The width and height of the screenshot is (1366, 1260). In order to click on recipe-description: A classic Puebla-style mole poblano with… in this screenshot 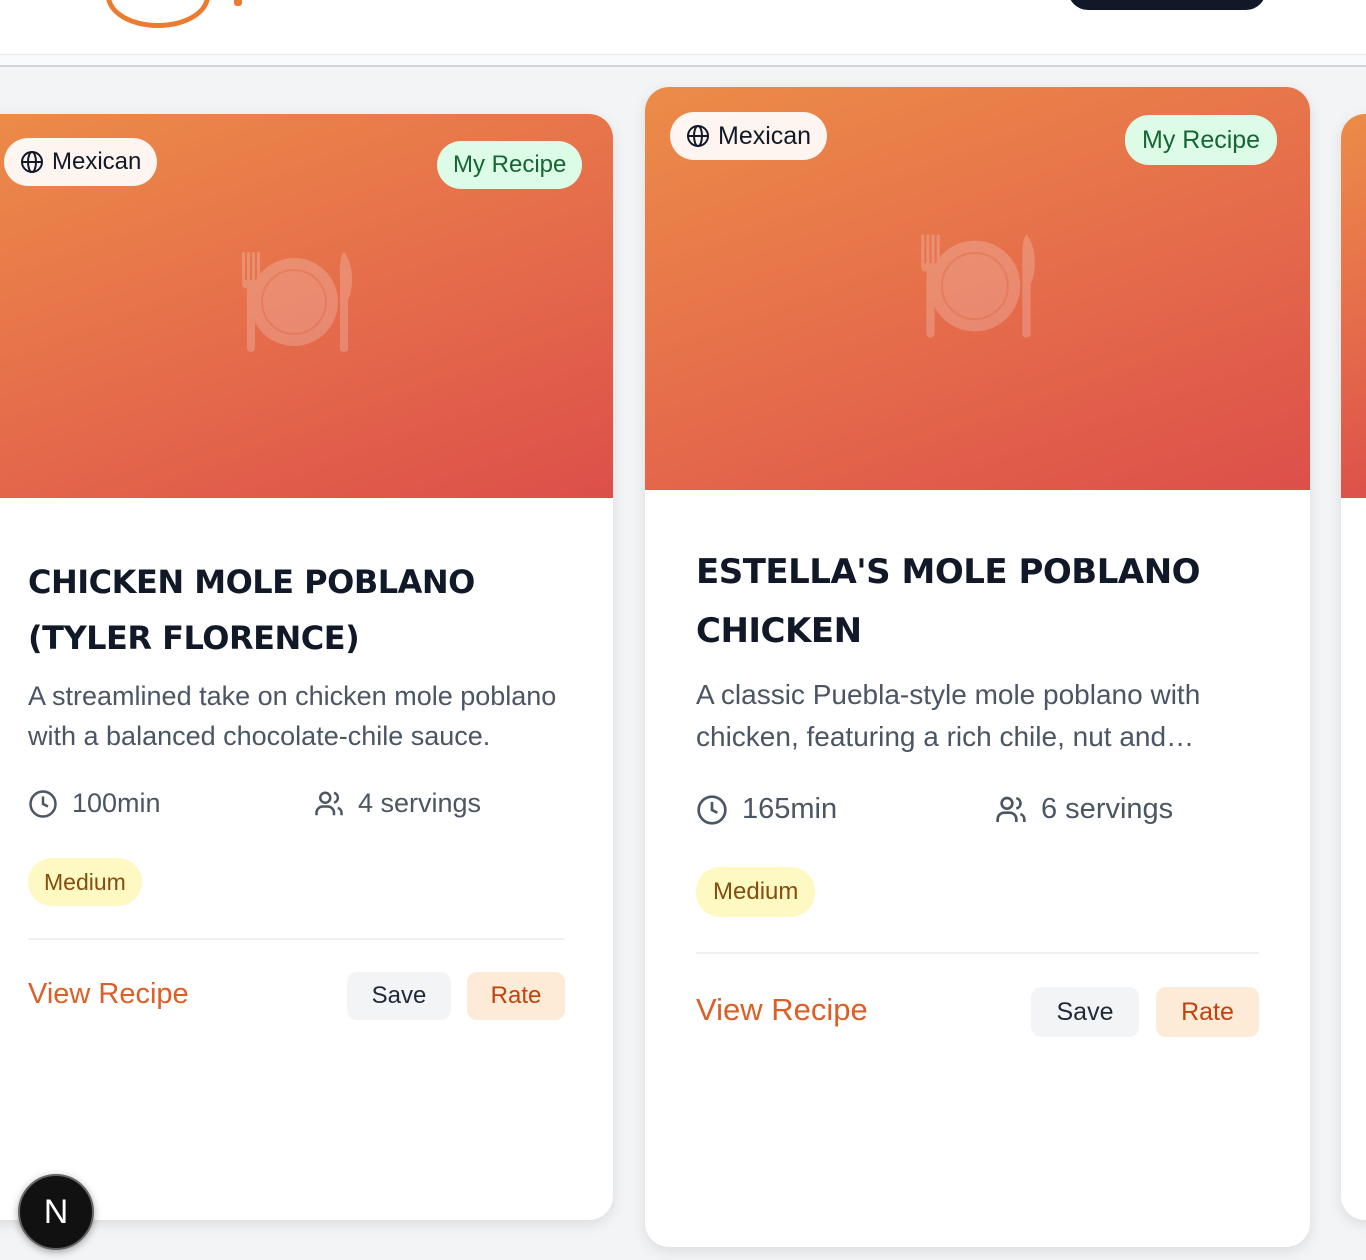, I will do `click(948, 715)`.